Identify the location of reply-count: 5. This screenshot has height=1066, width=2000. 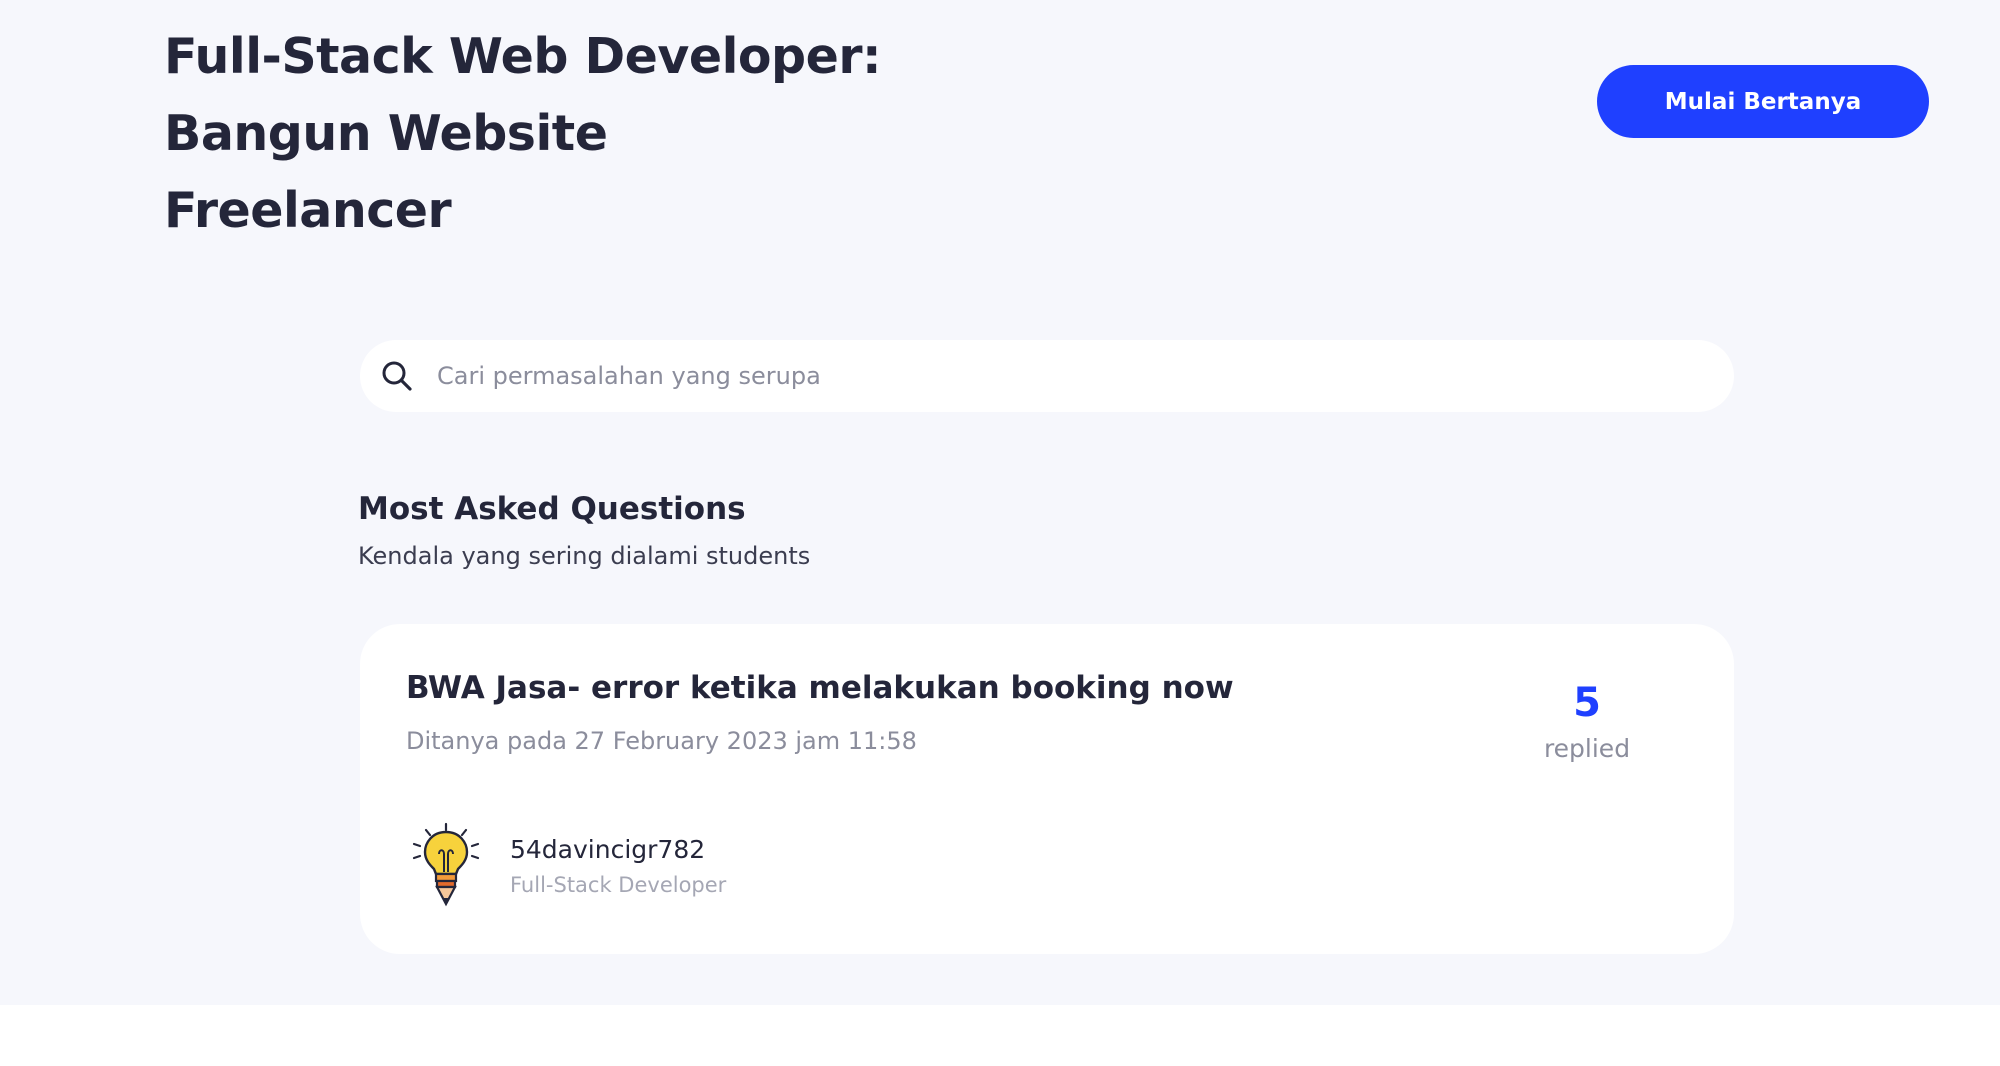
(1587, 703).